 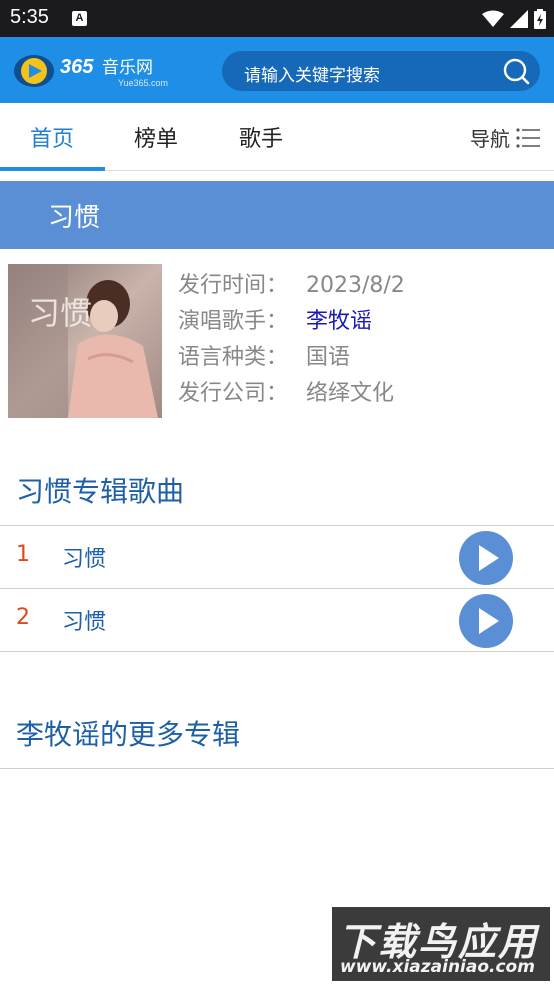 I want to click on cover-title-text: 习惯, so click(x=60, y=313).